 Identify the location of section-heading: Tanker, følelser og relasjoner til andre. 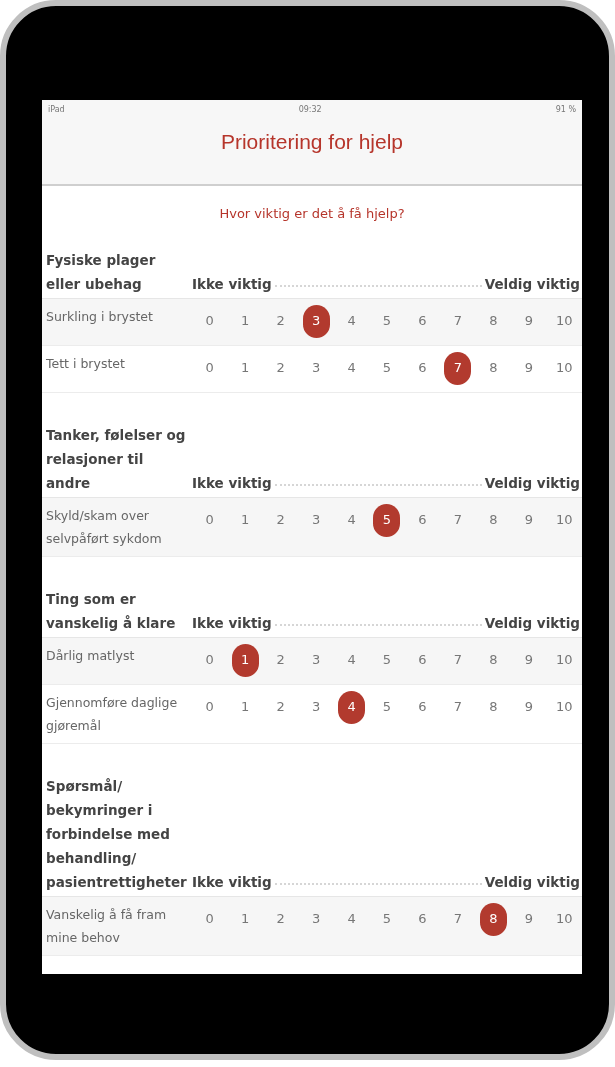
(116, 459).